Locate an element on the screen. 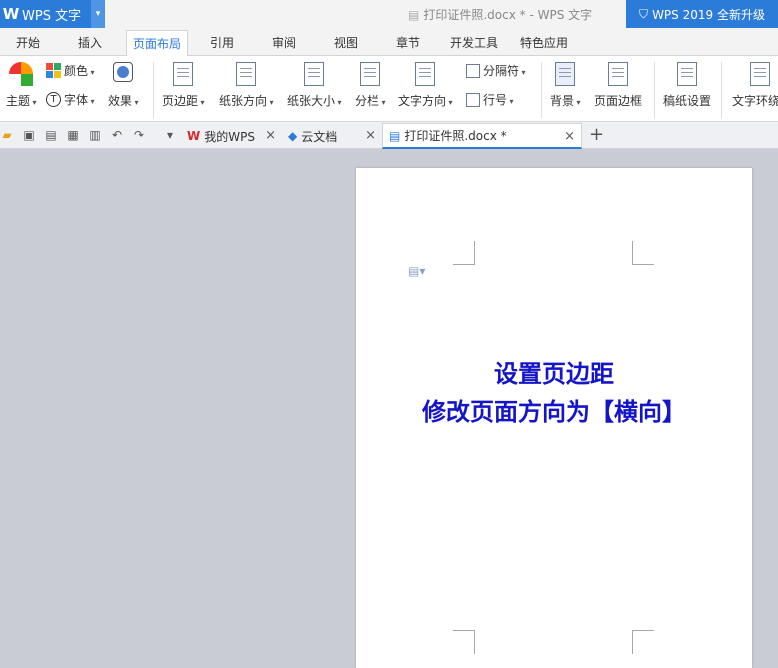 Image resolution: width=778 pixels, height=668 pixels. upgrade-button: ⛉ WPS 2019 全新升级 is located at coordinates (702, 14).